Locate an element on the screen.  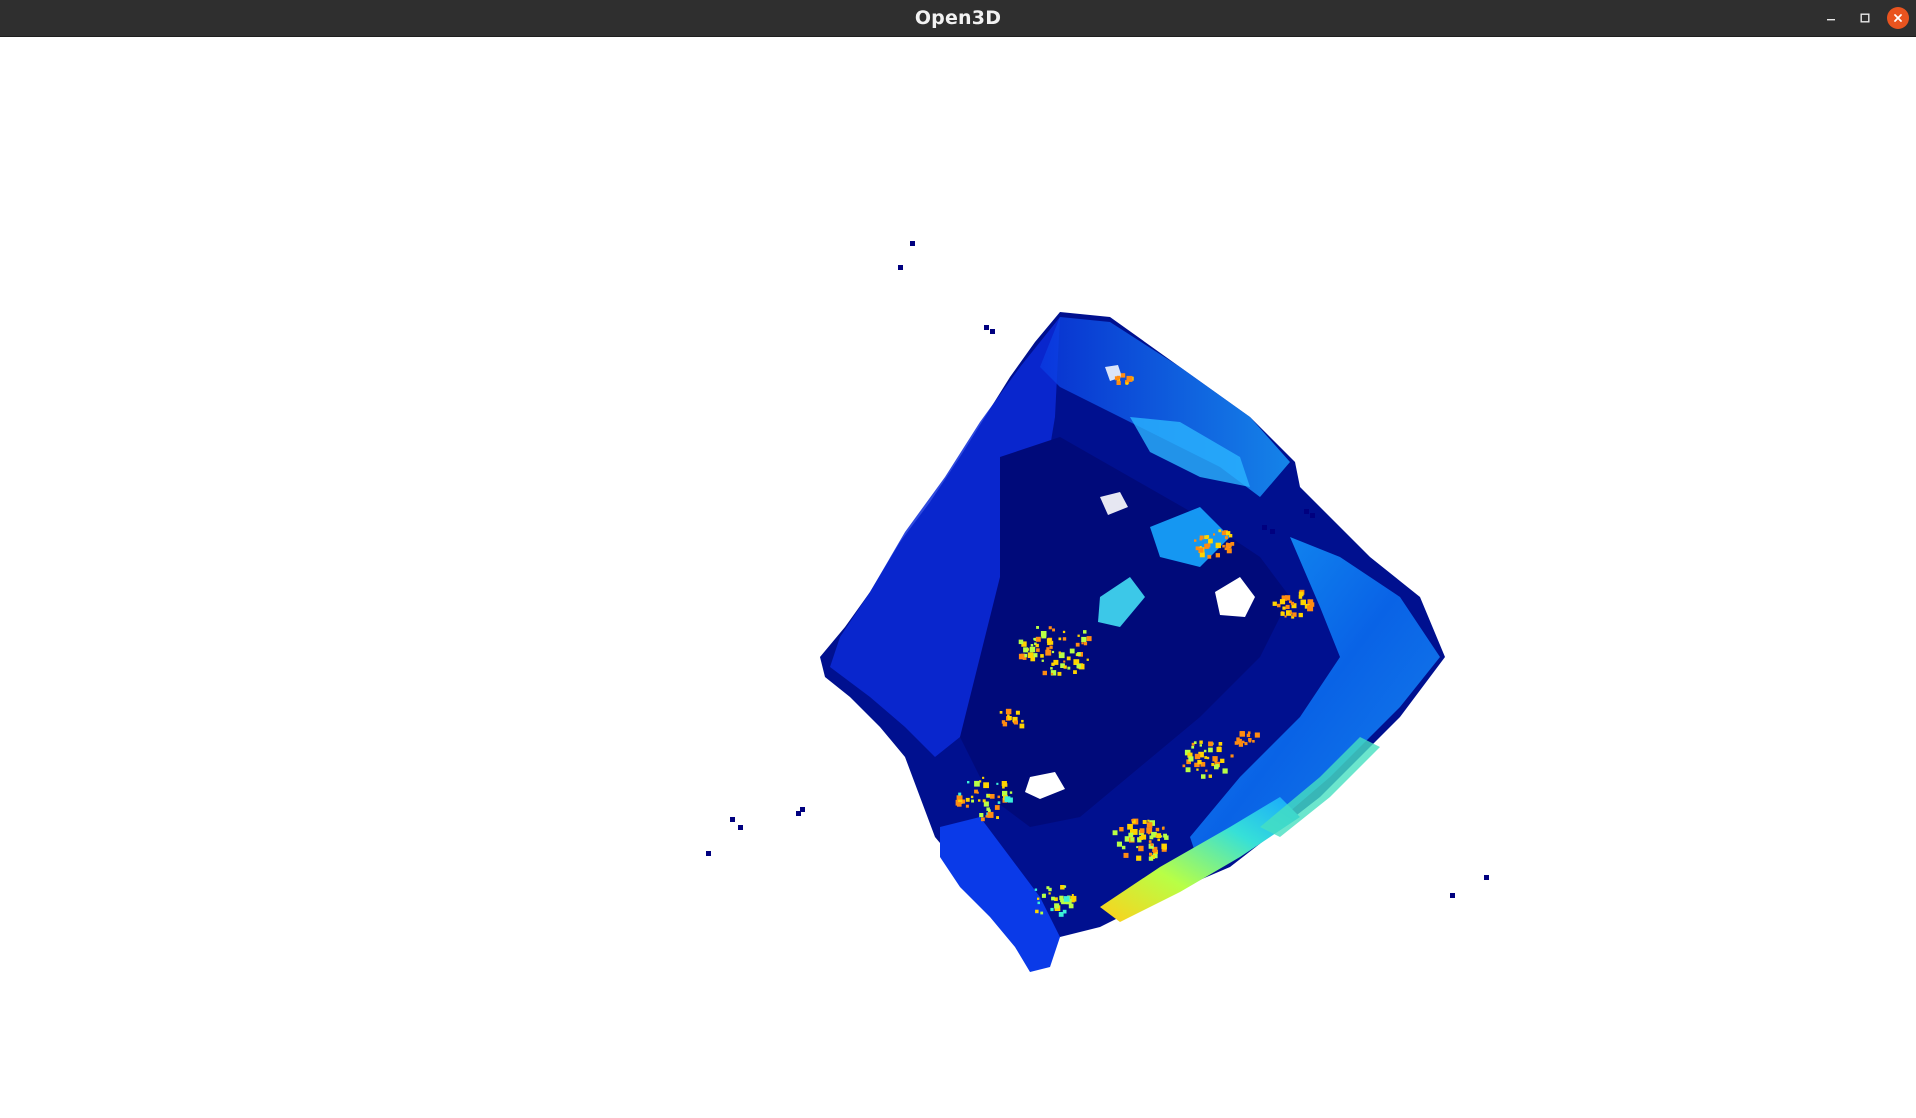
maximize-button is located at coordinates (1865, 18).